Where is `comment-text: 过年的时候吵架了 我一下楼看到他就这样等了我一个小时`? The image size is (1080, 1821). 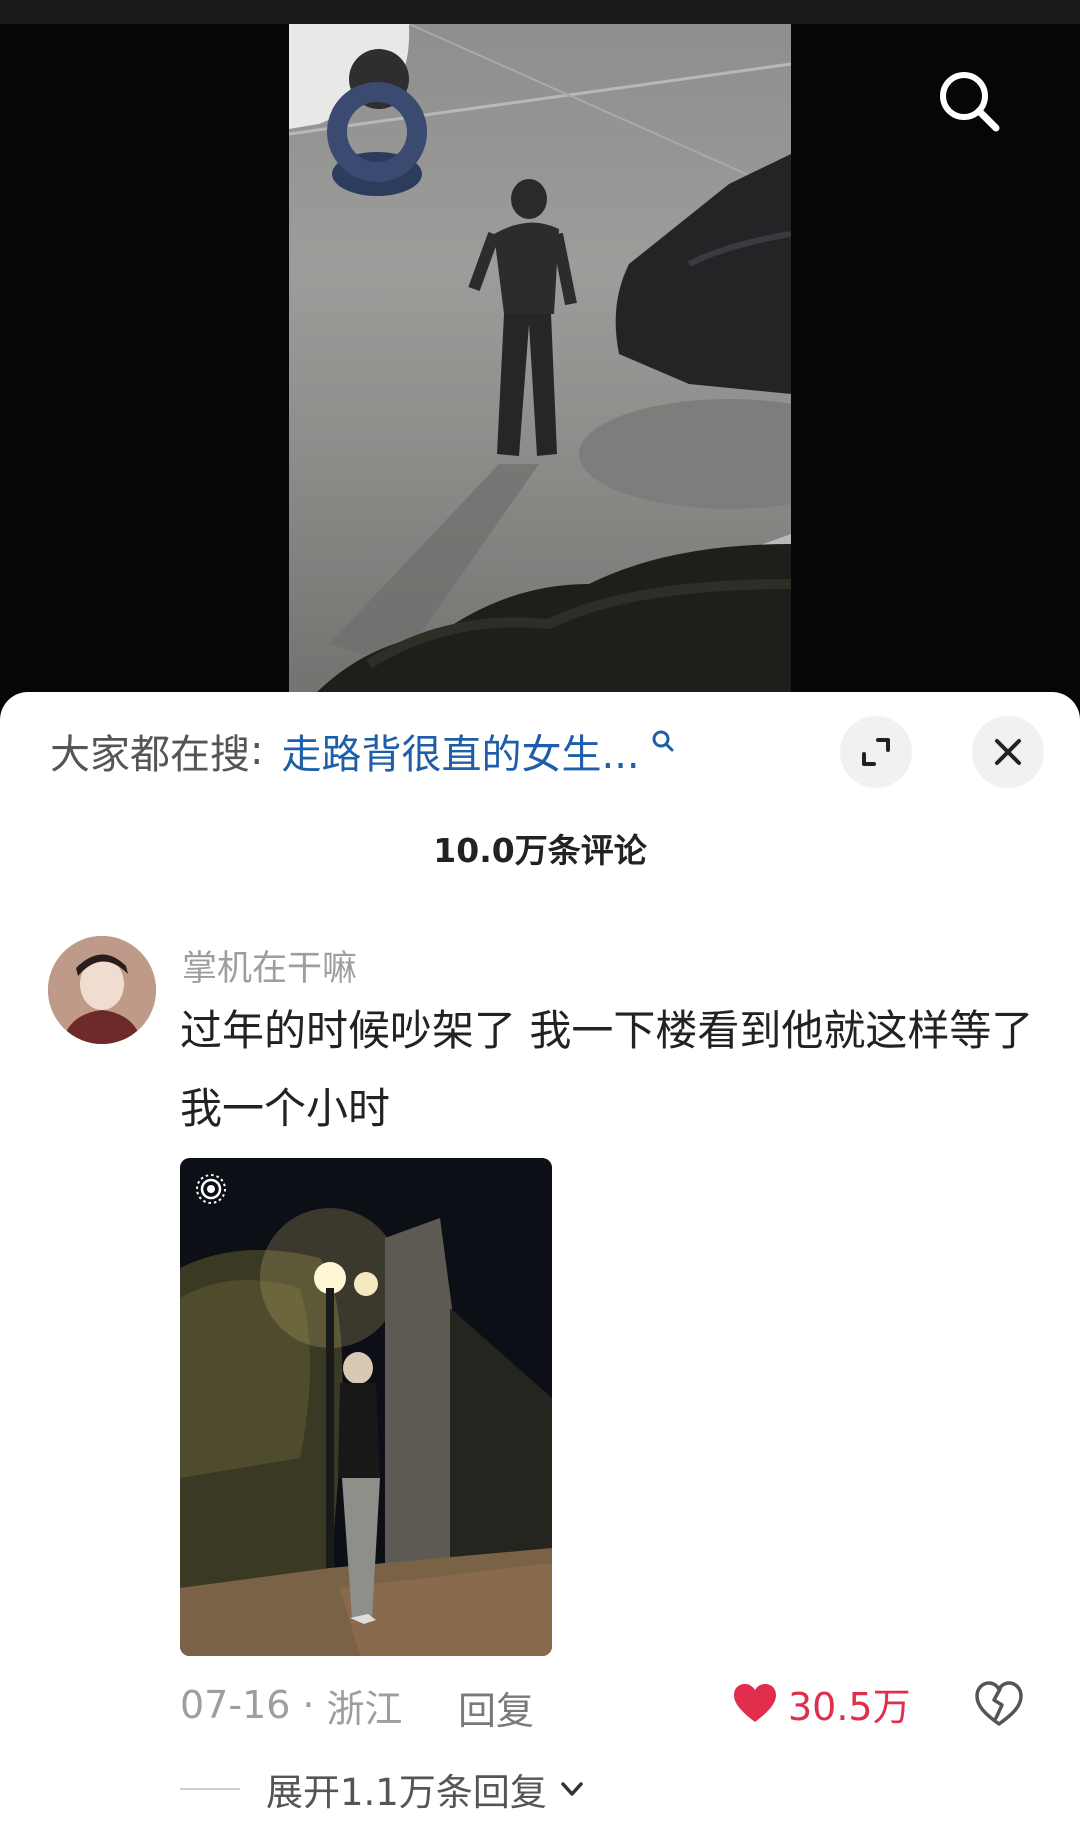 comment-text: 过年的时候吵架了 我一下楼看到他就这样等了我一个小时 is located at coordinates (607, 1069).